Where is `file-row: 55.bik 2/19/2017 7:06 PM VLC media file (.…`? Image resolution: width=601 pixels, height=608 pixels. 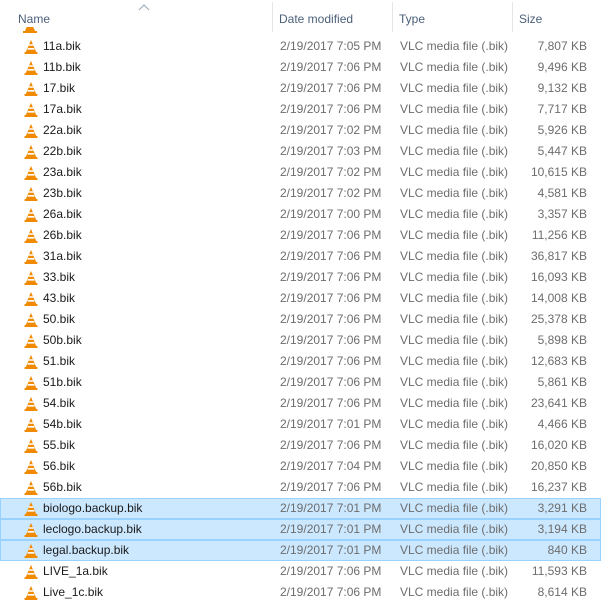
file-row: 55.bik 2/19/2017 7:06 PM VLC media file (.… is located at coordinates (300, 445).